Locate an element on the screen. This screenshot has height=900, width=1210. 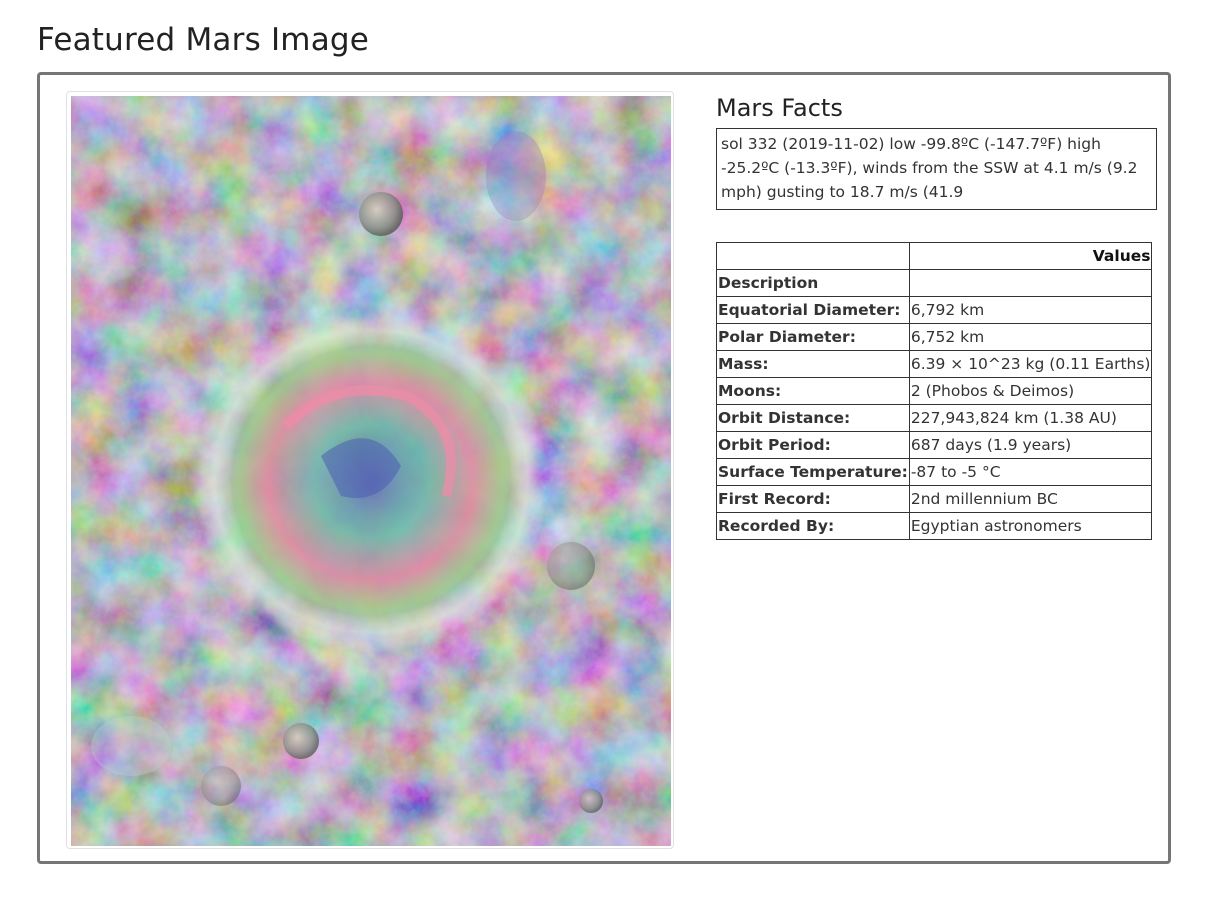
table-row: First Record: 2nd millennium BC is located at coordinates (934, 499).